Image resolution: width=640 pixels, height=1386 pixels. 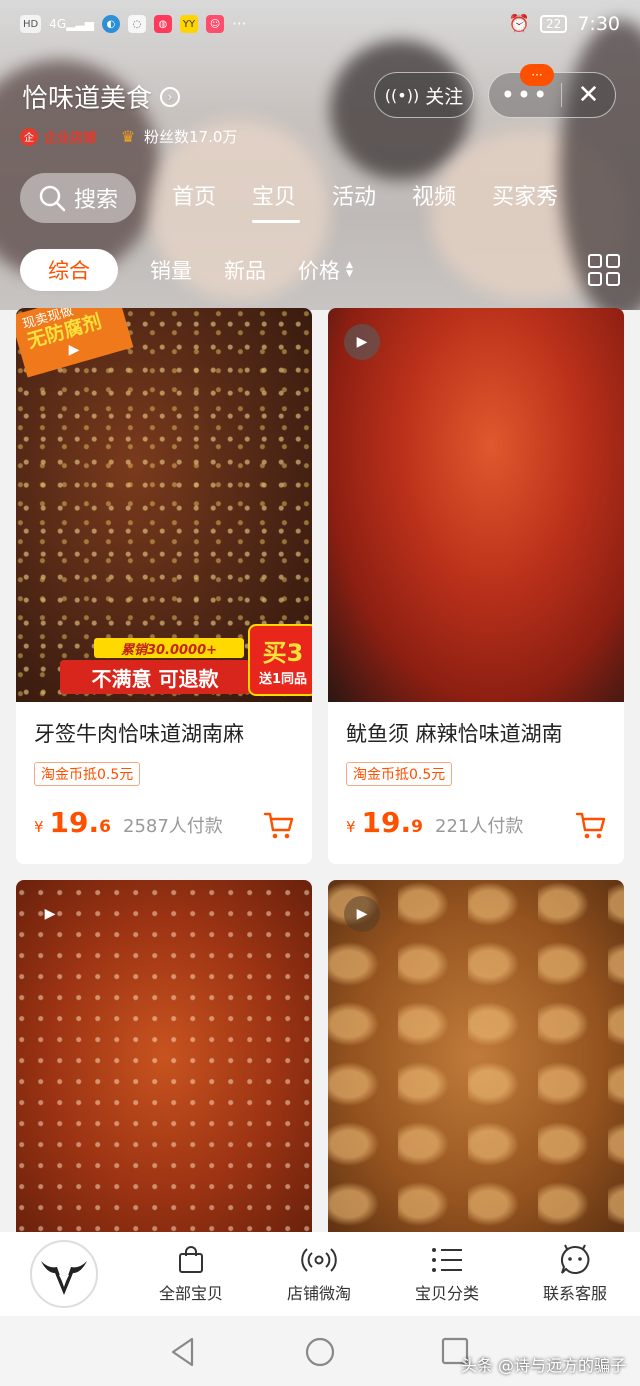 What do you see at coordinates (537, 75) in the screenshot?
I see `notification-badge: ···` at bounding box center [537, 75].